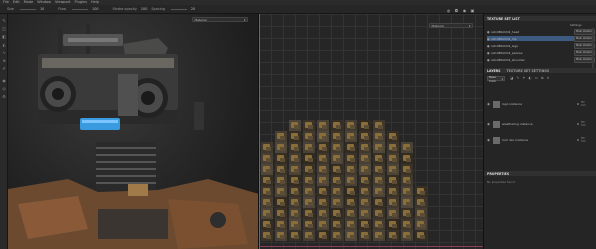 The height and width of the screenshot is (249, 596). I want to click on paint-brush-icon: ✎, so click(4, 20).